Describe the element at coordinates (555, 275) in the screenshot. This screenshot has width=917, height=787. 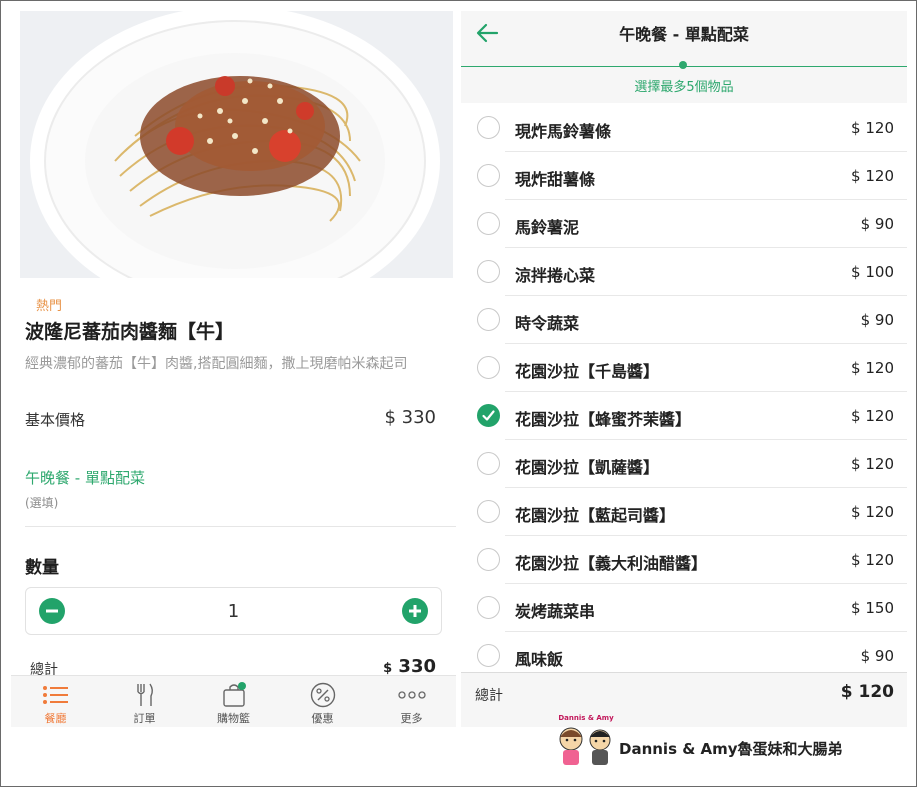
I see `option-name: 涼拌捲心菜` at that location.